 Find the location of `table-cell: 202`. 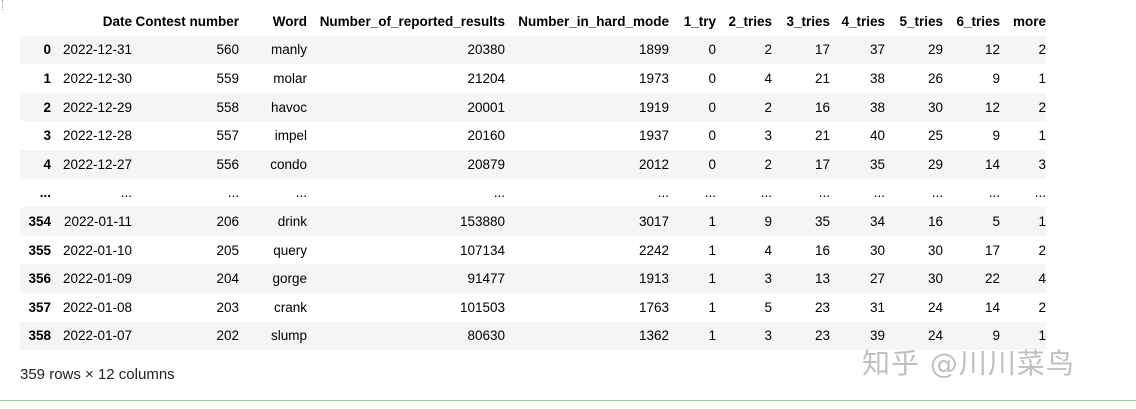

table-cell: 202 is located at coordinates (227, 336).